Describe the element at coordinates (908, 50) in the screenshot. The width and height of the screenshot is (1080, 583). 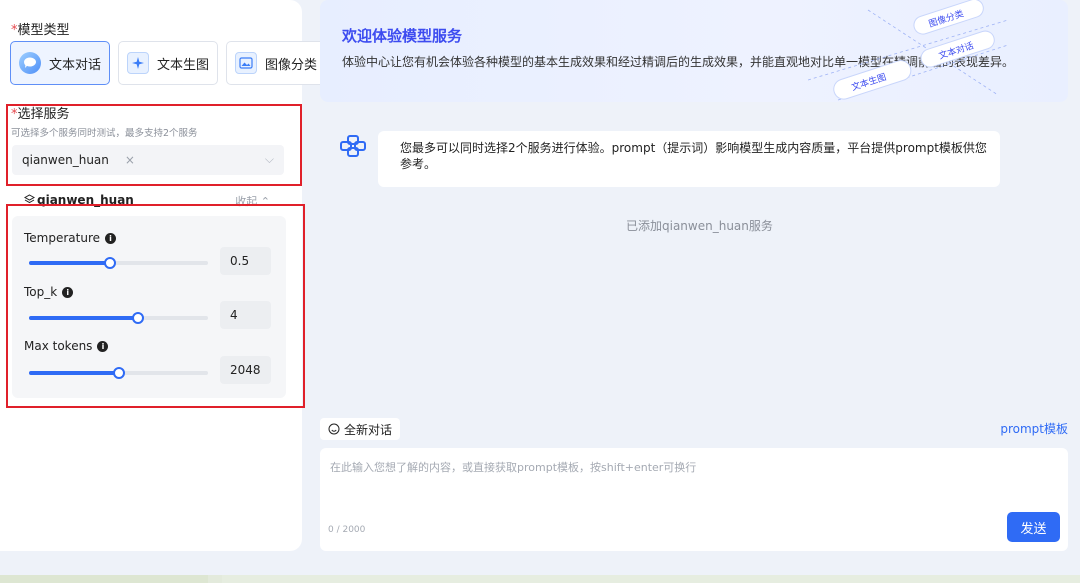
I see `banner-illustration: 图像分类 文本对话 文本生图` at that location.